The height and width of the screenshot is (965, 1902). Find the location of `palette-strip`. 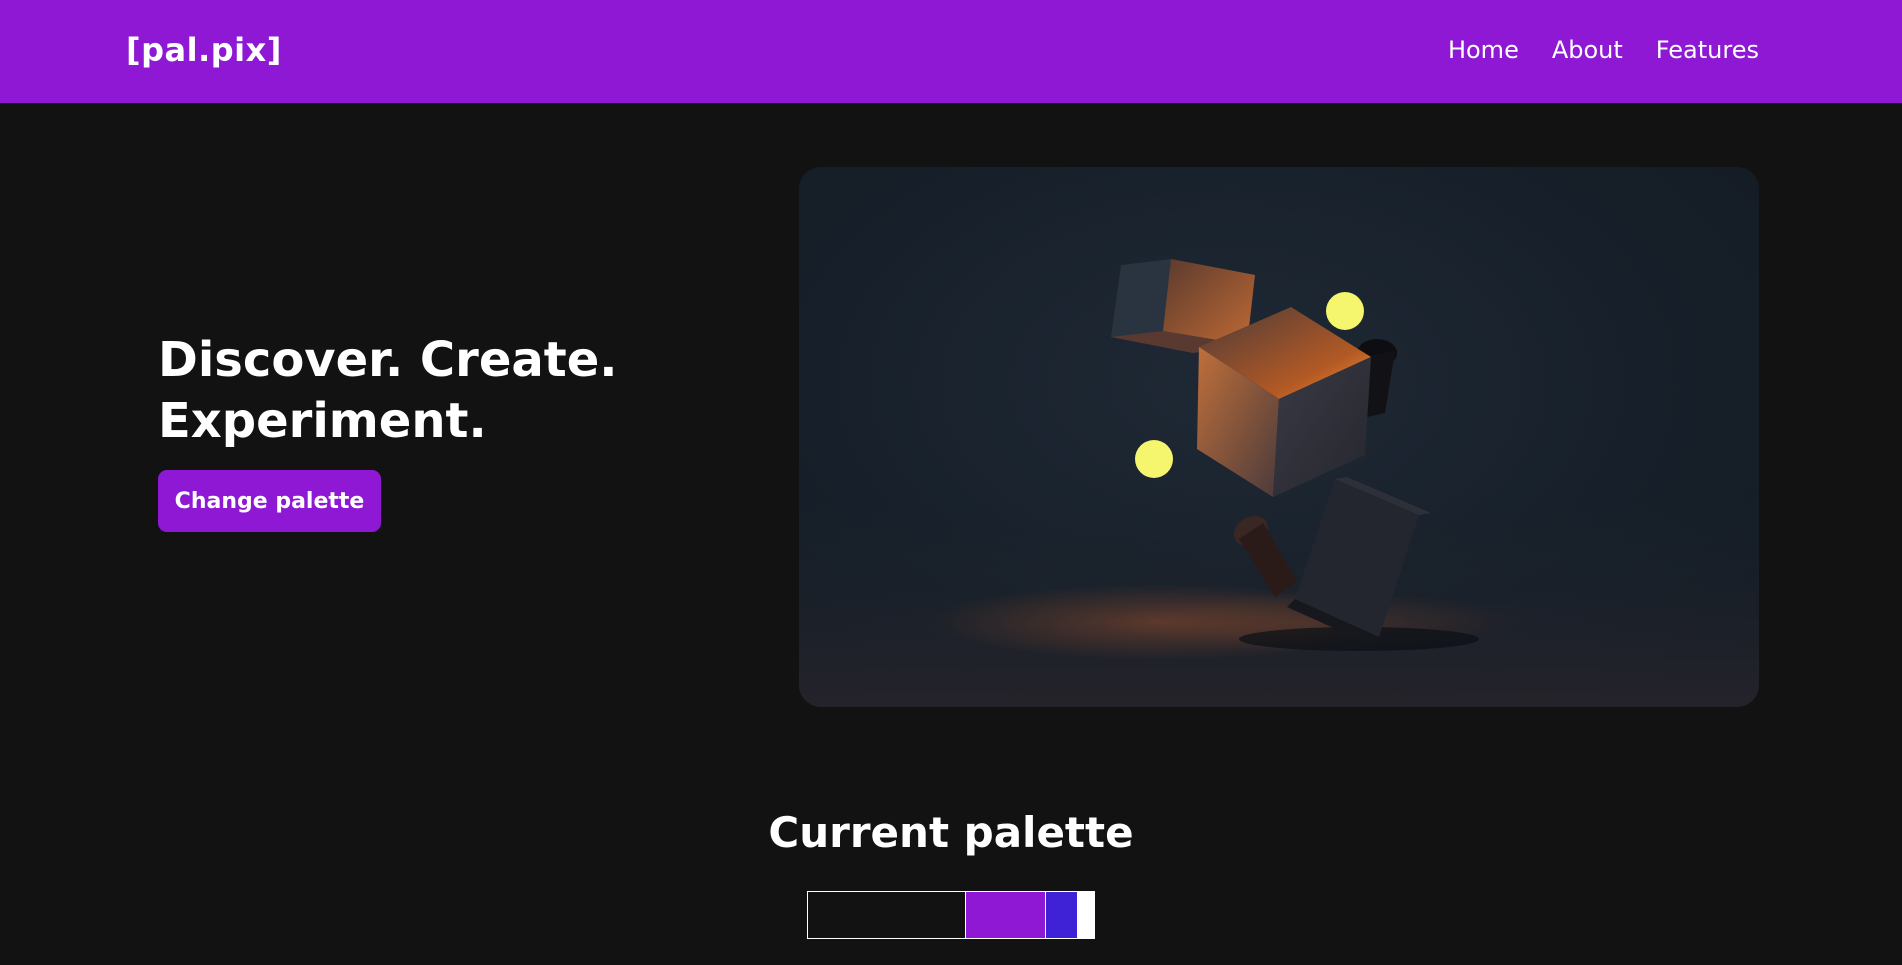

palette-strip is located at coordinates (951, 915).